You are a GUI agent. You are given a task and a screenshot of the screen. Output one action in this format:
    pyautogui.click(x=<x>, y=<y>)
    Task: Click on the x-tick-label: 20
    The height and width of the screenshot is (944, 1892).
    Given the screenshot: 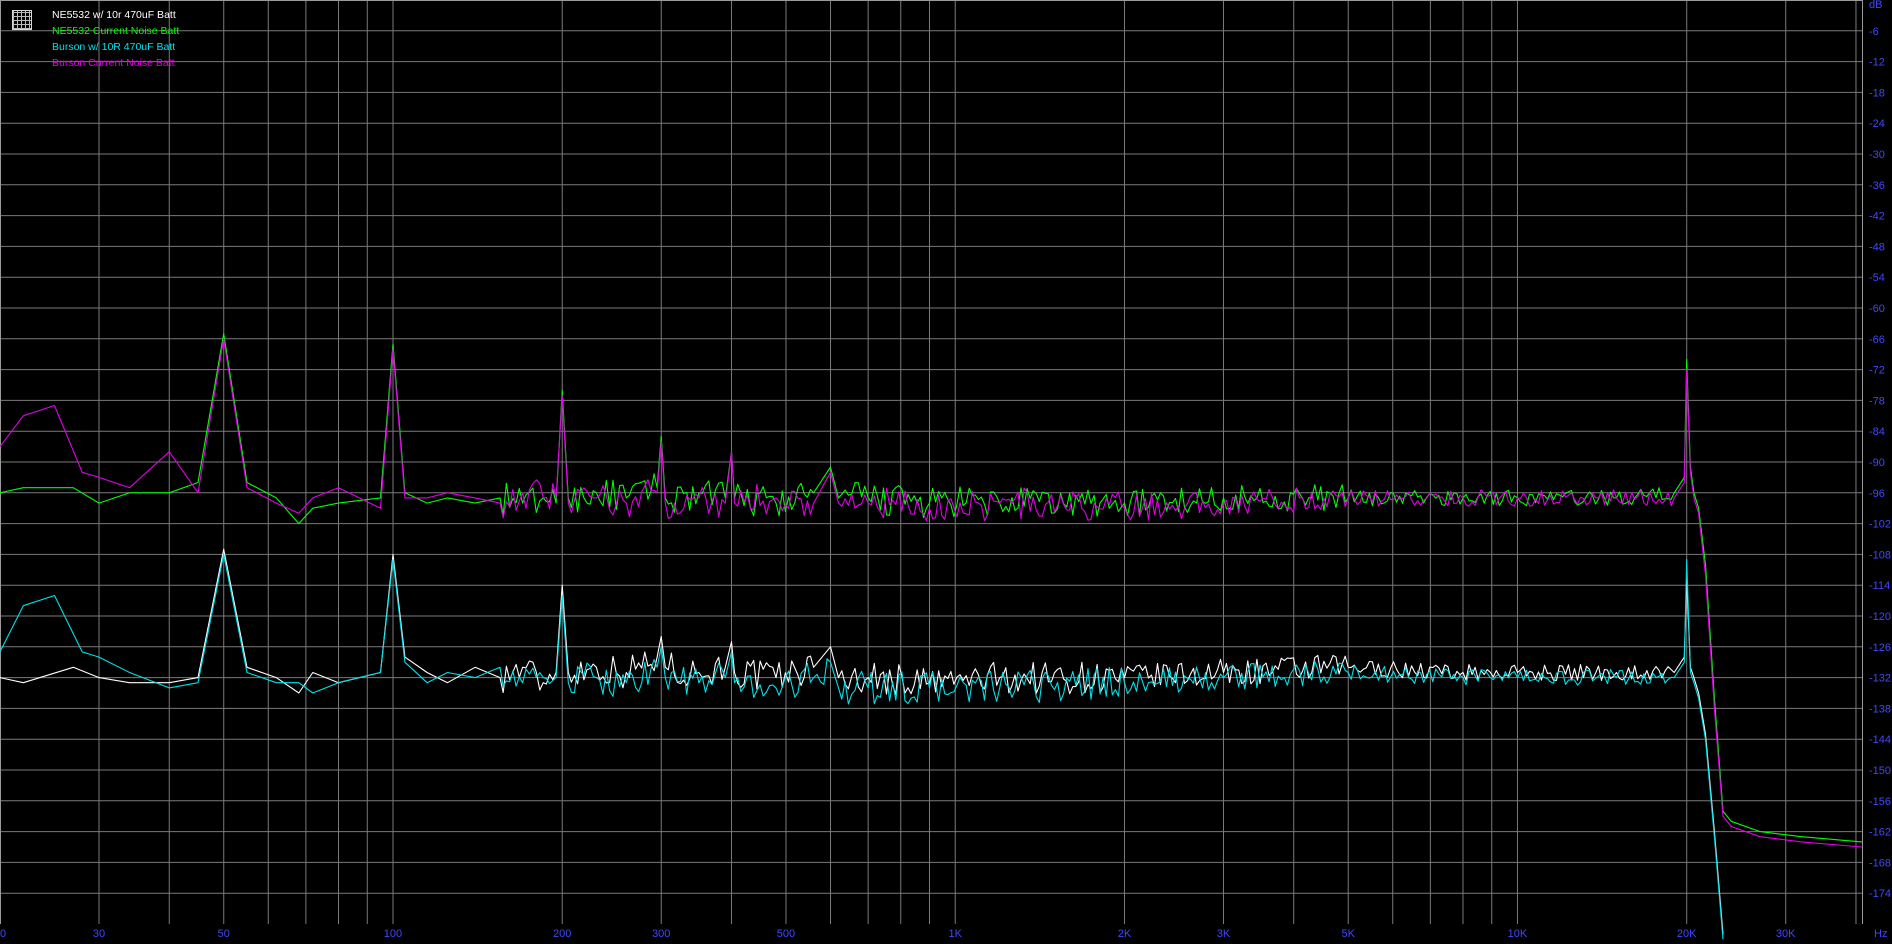 What is the action you would take?
    pyautogui.click(x=3, y=934)
    